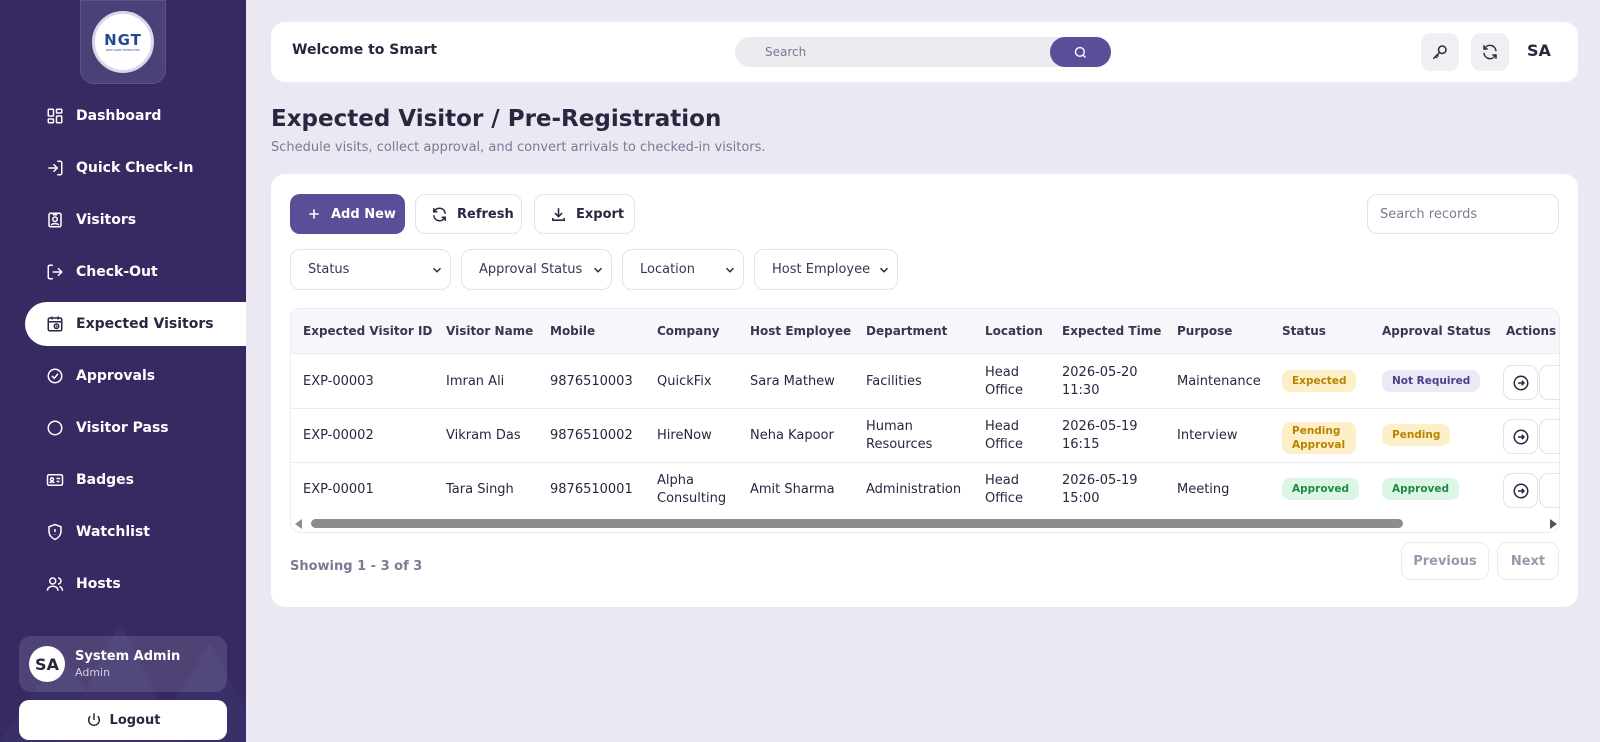 This screenshot has width=1600, height=742. I want to click on approval-badge: Pending, so click(1416, 435).